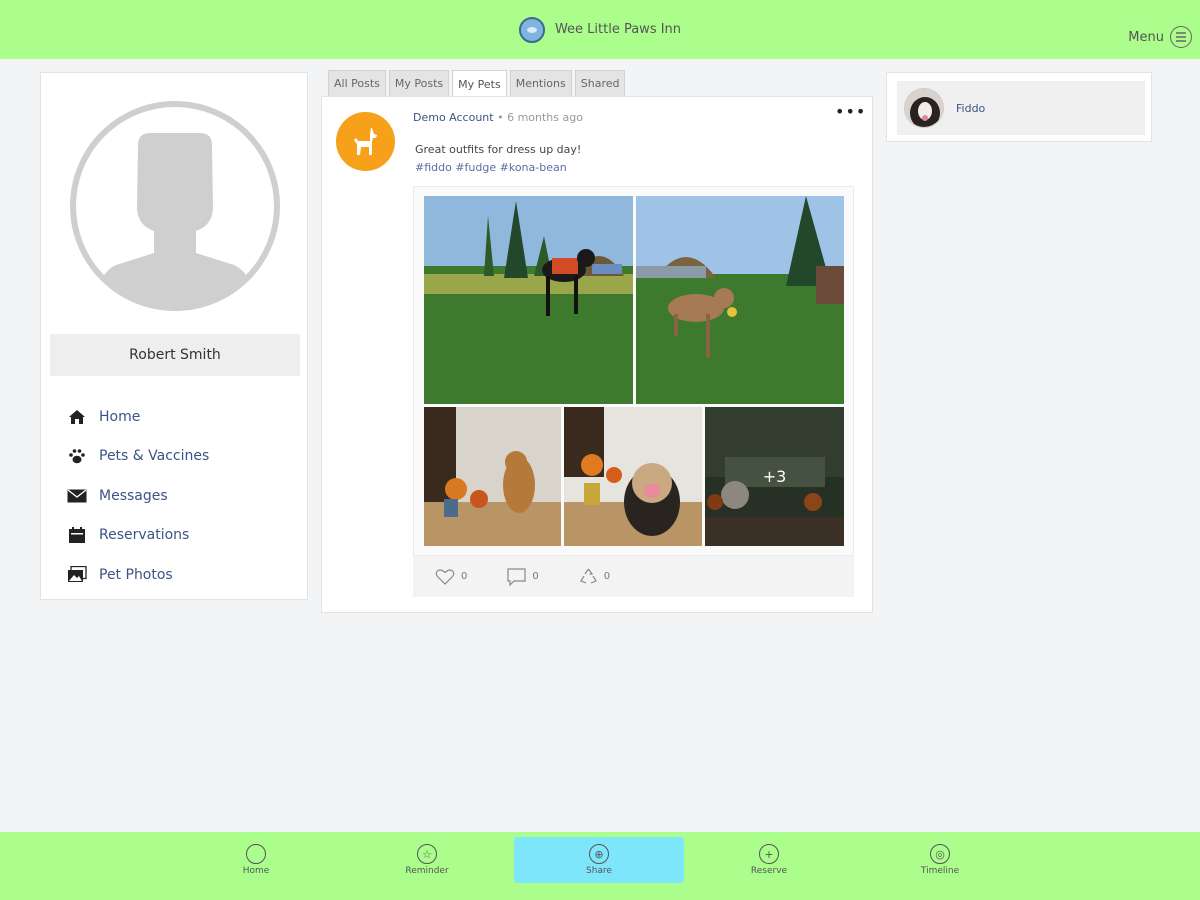 The width and height of the screenshot is (1200, 900). I want to click on bottom-nav-timeline: ◎ Timeline, so click(940, 860).